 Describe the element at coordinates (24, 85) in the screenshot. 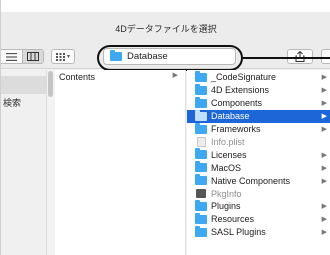

I see `sidebar-selected-item` at that location.